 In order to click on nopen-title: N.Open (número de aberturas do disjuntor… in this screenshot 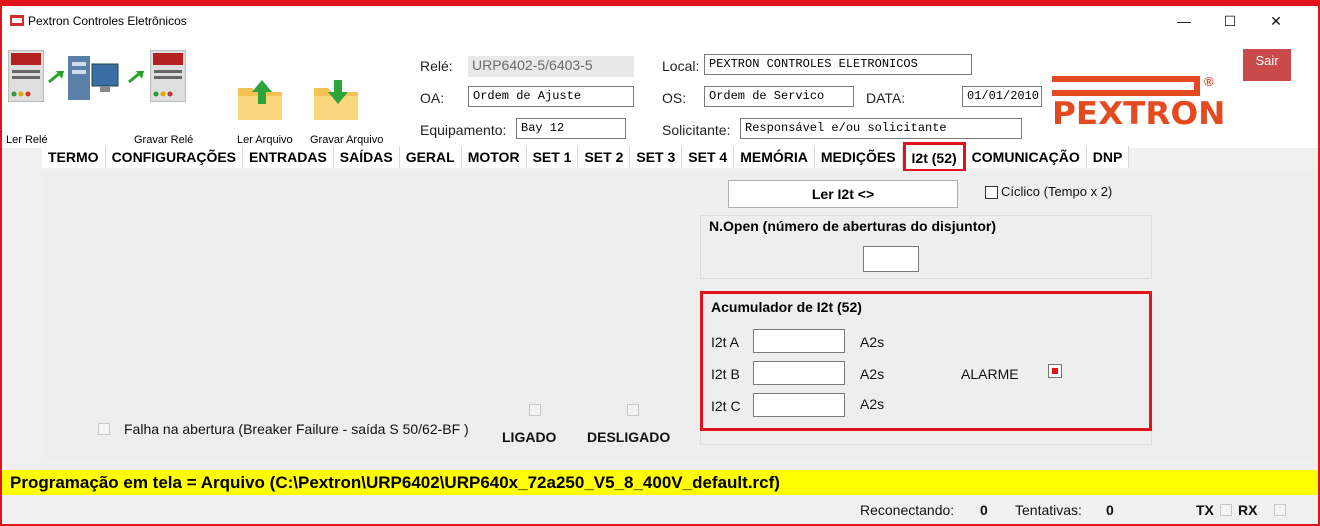, I will do `click(853, 226)`.